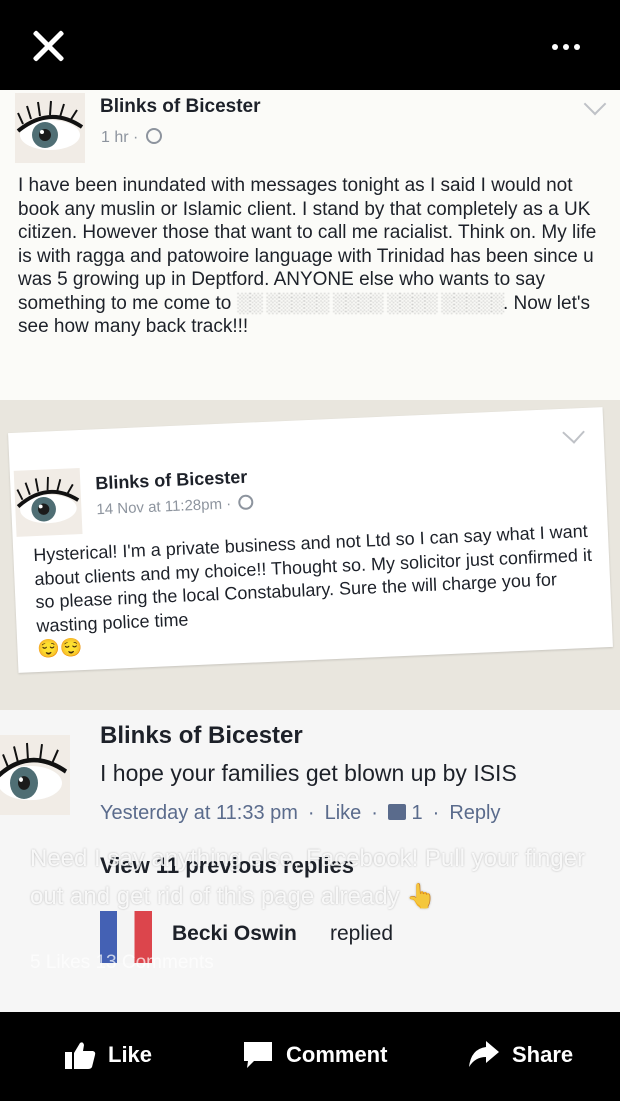  I want to click on comment-time: Yesterday at 11:33 pm, so click(199, 813).